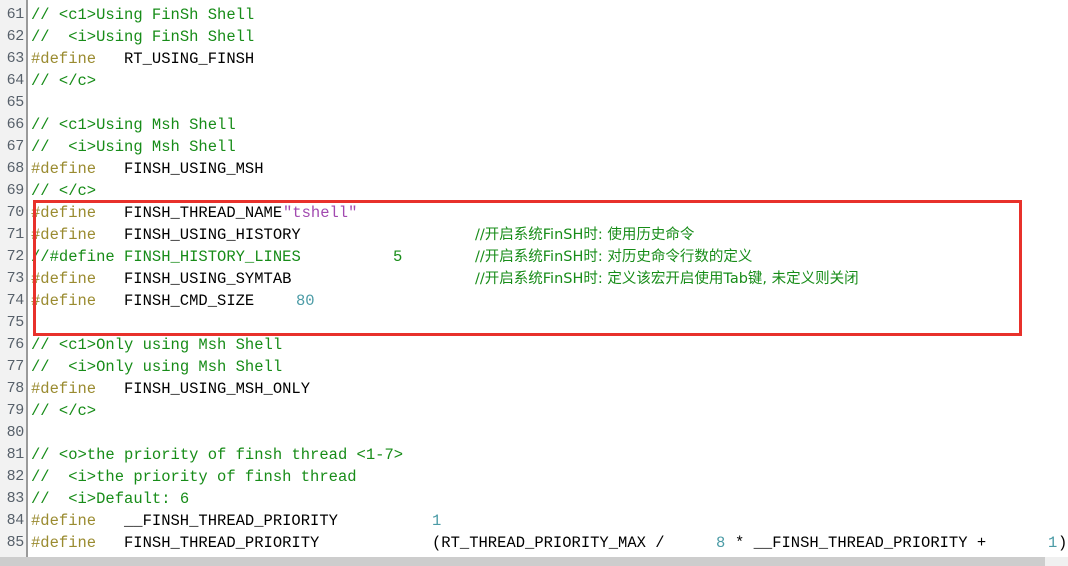  Describe the element at coordinates (15, 322) in the screenshot. I see `line-number: 75` at that location.